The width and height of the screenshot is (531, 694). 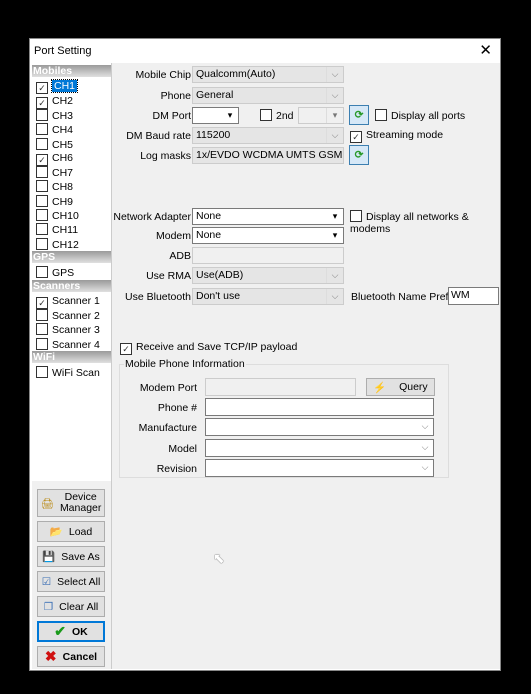 What do you see at coordinates (428, 116) in the screenshot?
I see `display-all-ports-label: Display all ports` at bounding box center [428, 116].